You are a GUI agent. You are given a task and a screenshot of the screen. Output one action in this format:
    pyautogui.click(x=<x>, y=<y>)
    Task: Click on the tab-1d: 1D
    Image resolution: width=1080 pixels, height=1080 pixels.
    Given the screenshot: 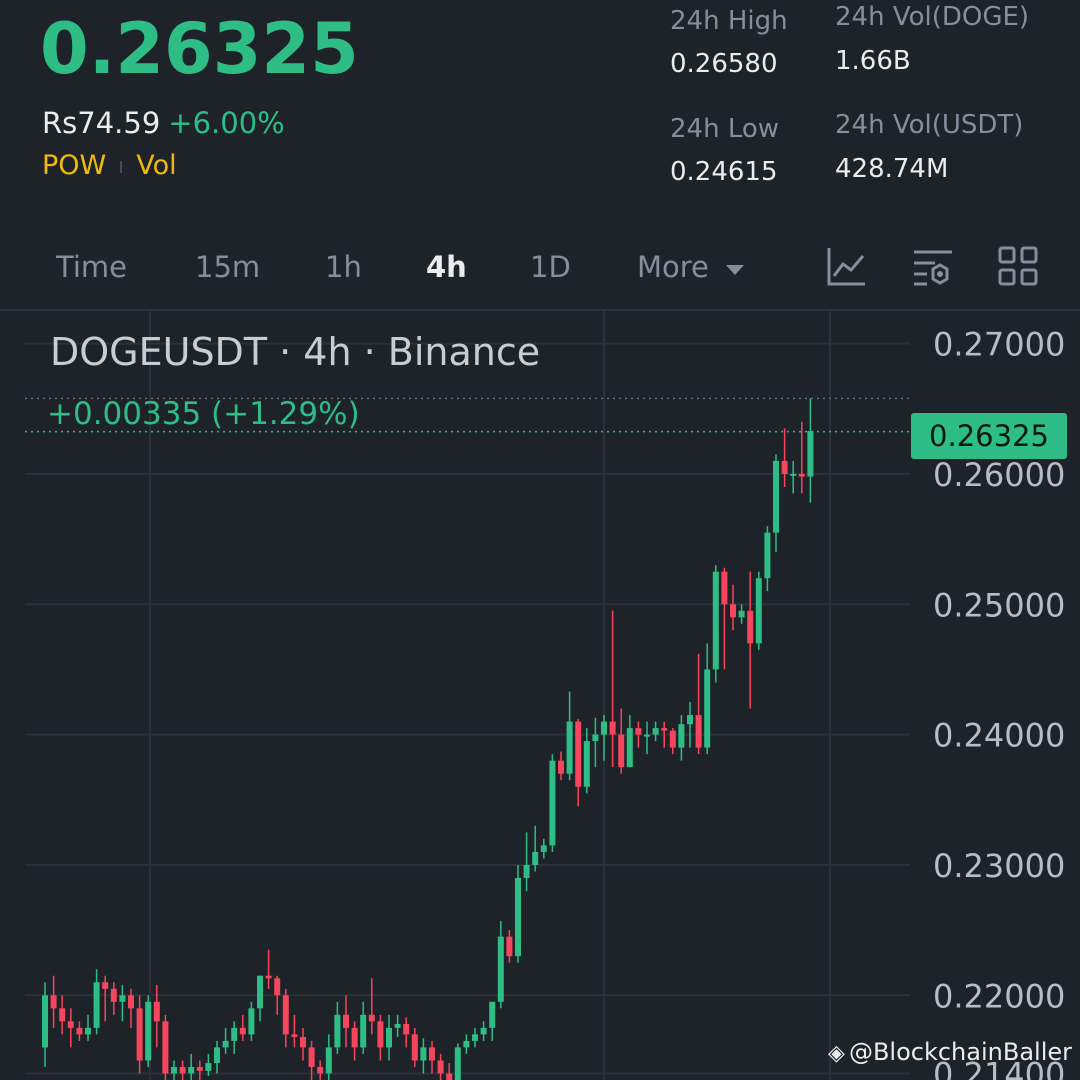 What is the action you would take?
    pyautogui.click(x=550, y=267)
    